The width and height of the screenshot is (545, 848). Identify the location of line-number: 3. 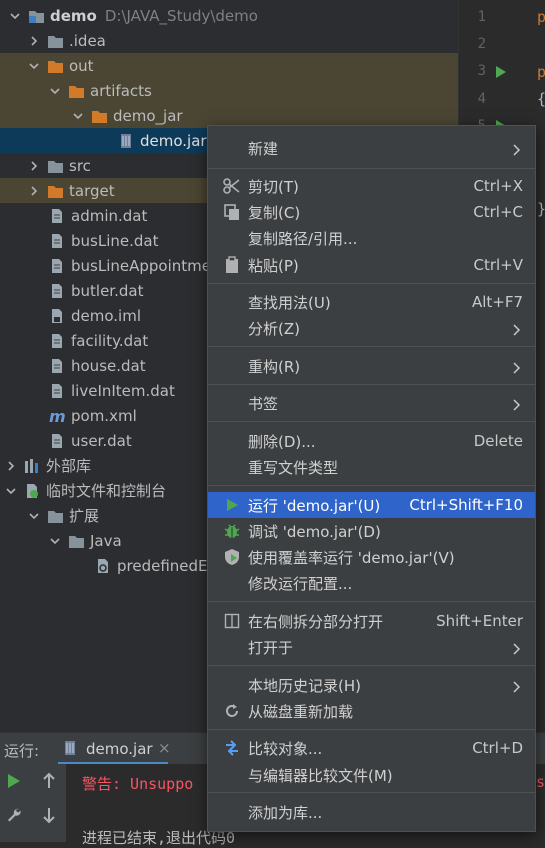
(481, 71).